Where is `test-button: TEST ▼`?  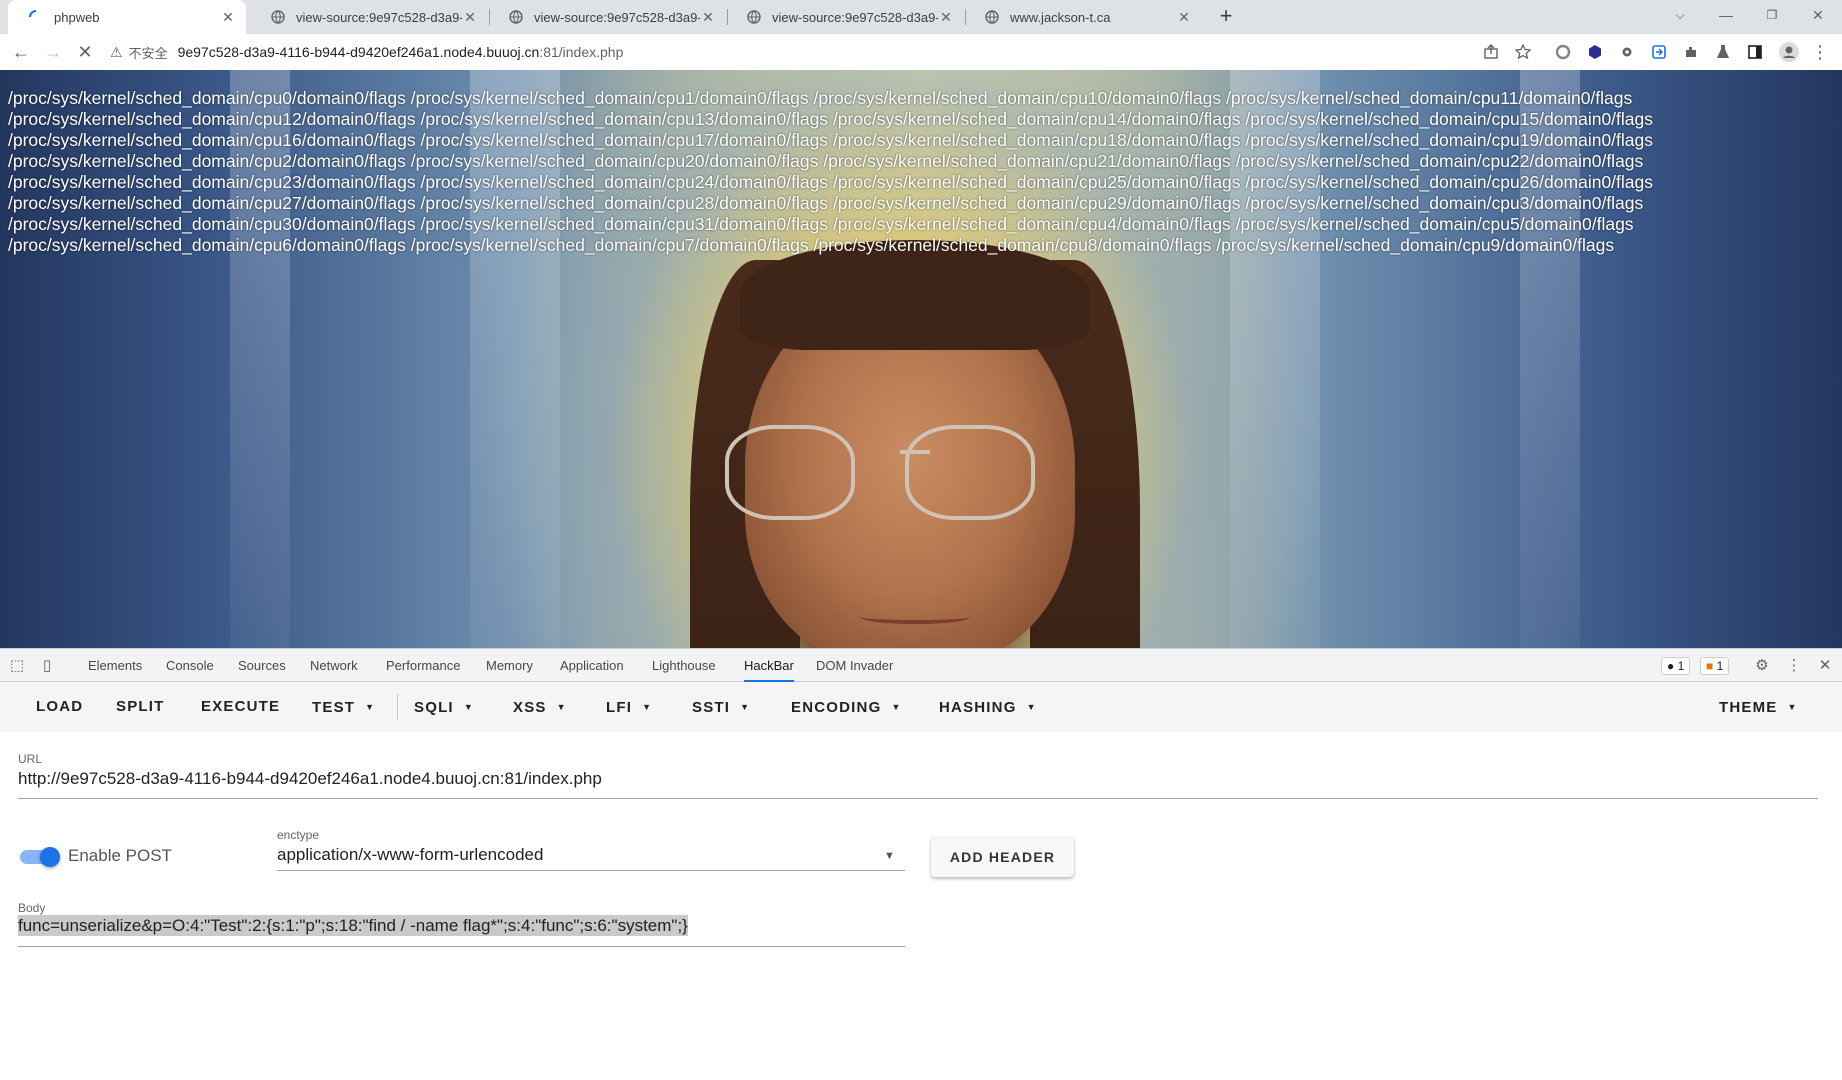 test-button: TEST ▼ is located at coordinates (343, 707).